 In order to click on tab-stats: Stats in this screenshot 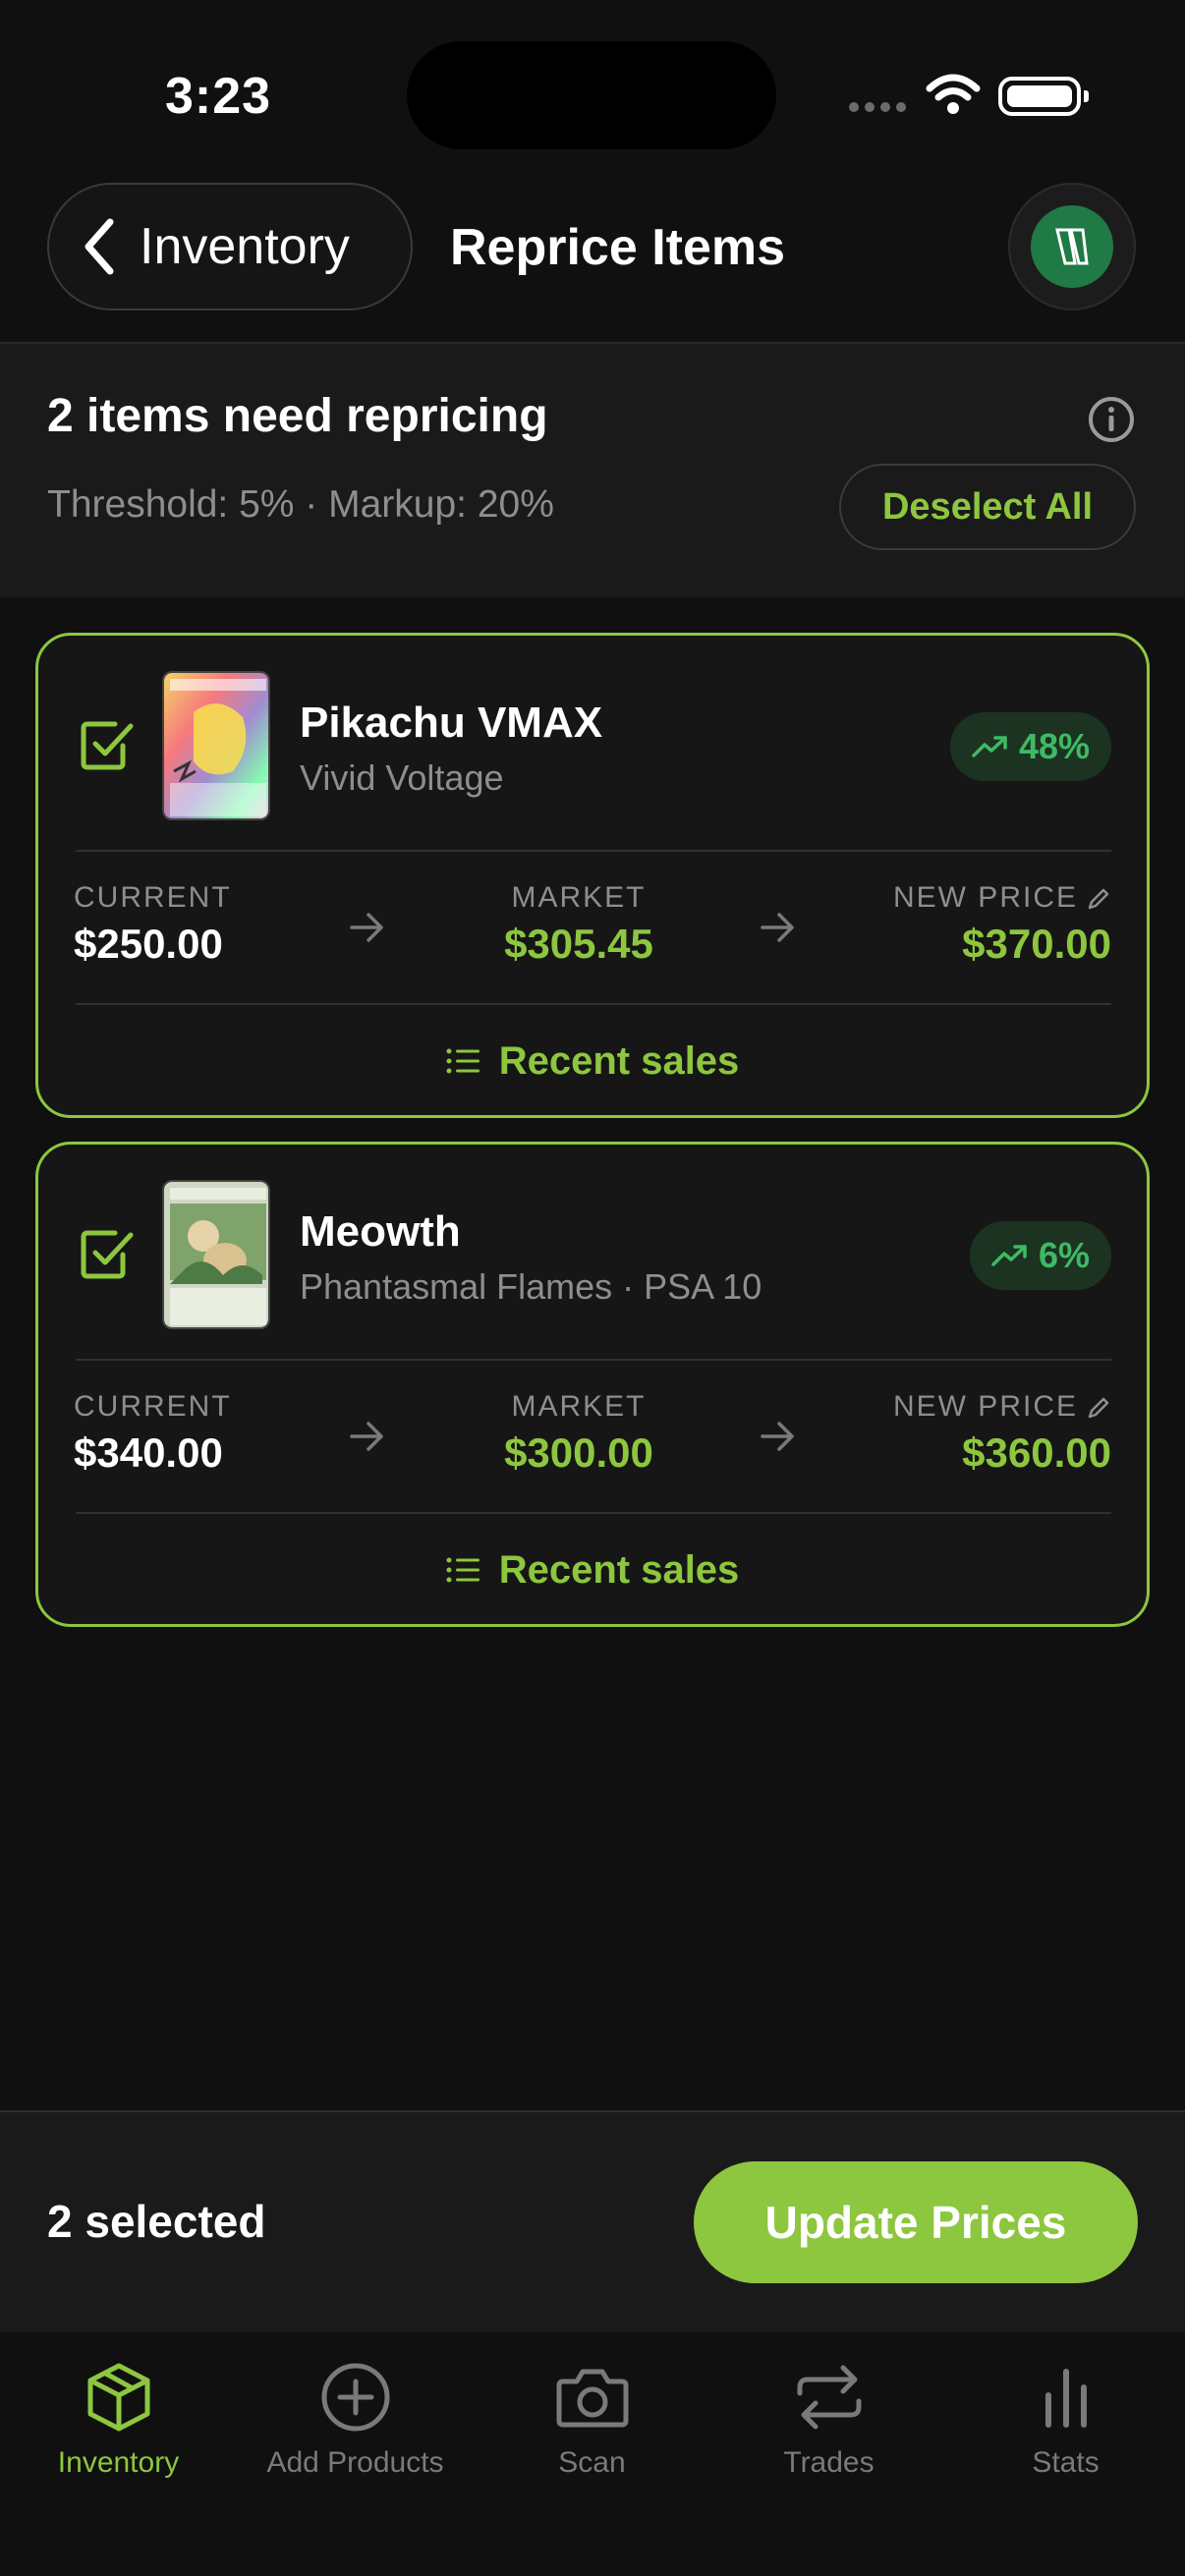, I will do `click(1065, 2416)`.